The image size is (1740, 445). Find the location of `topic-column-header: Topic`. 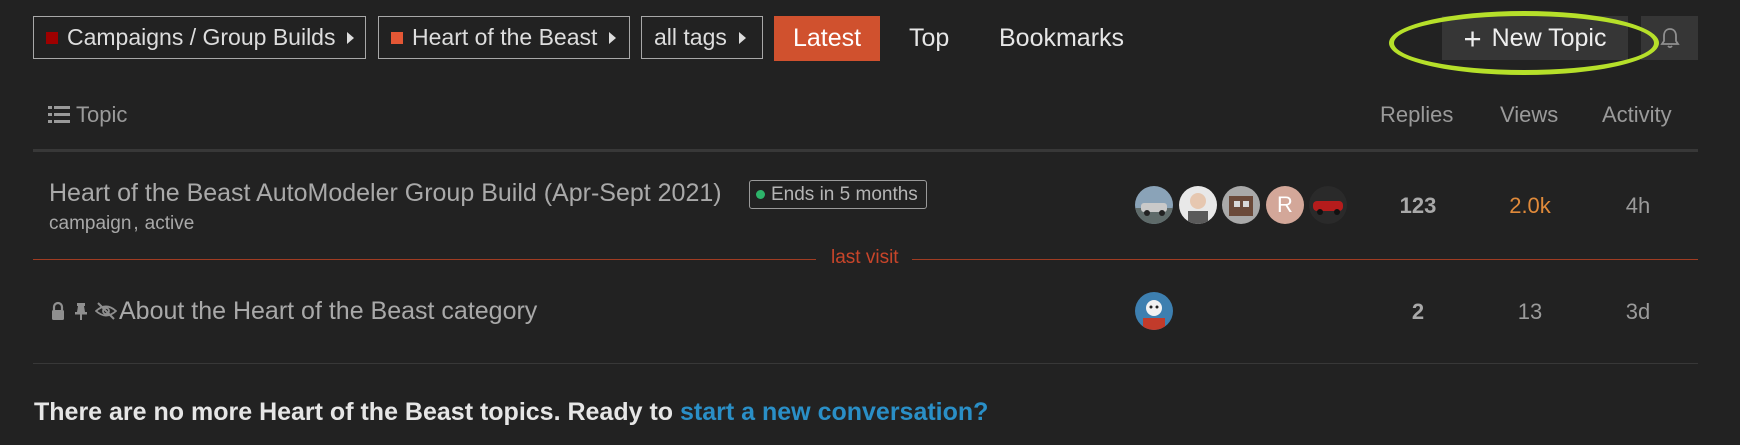

topic-column-header: Topic is located at coordinates (87, 115).